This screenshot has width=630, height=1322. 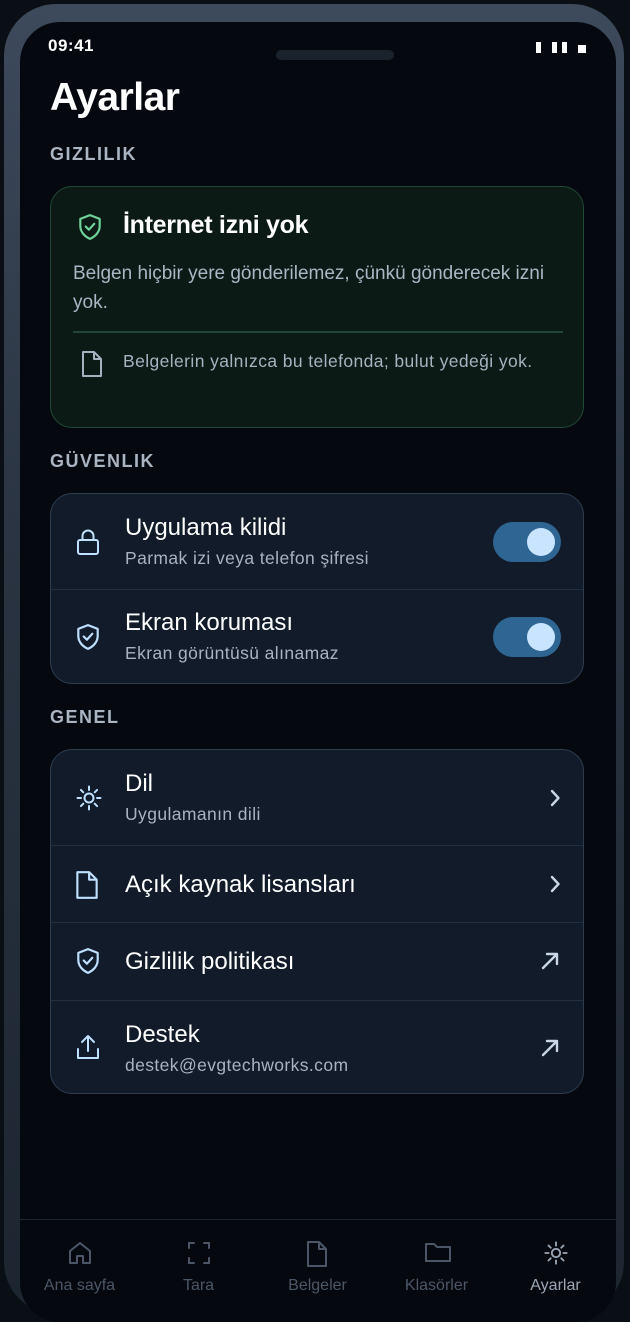 I want to click on screen-protection-toggle, so click(x=527, y=637).